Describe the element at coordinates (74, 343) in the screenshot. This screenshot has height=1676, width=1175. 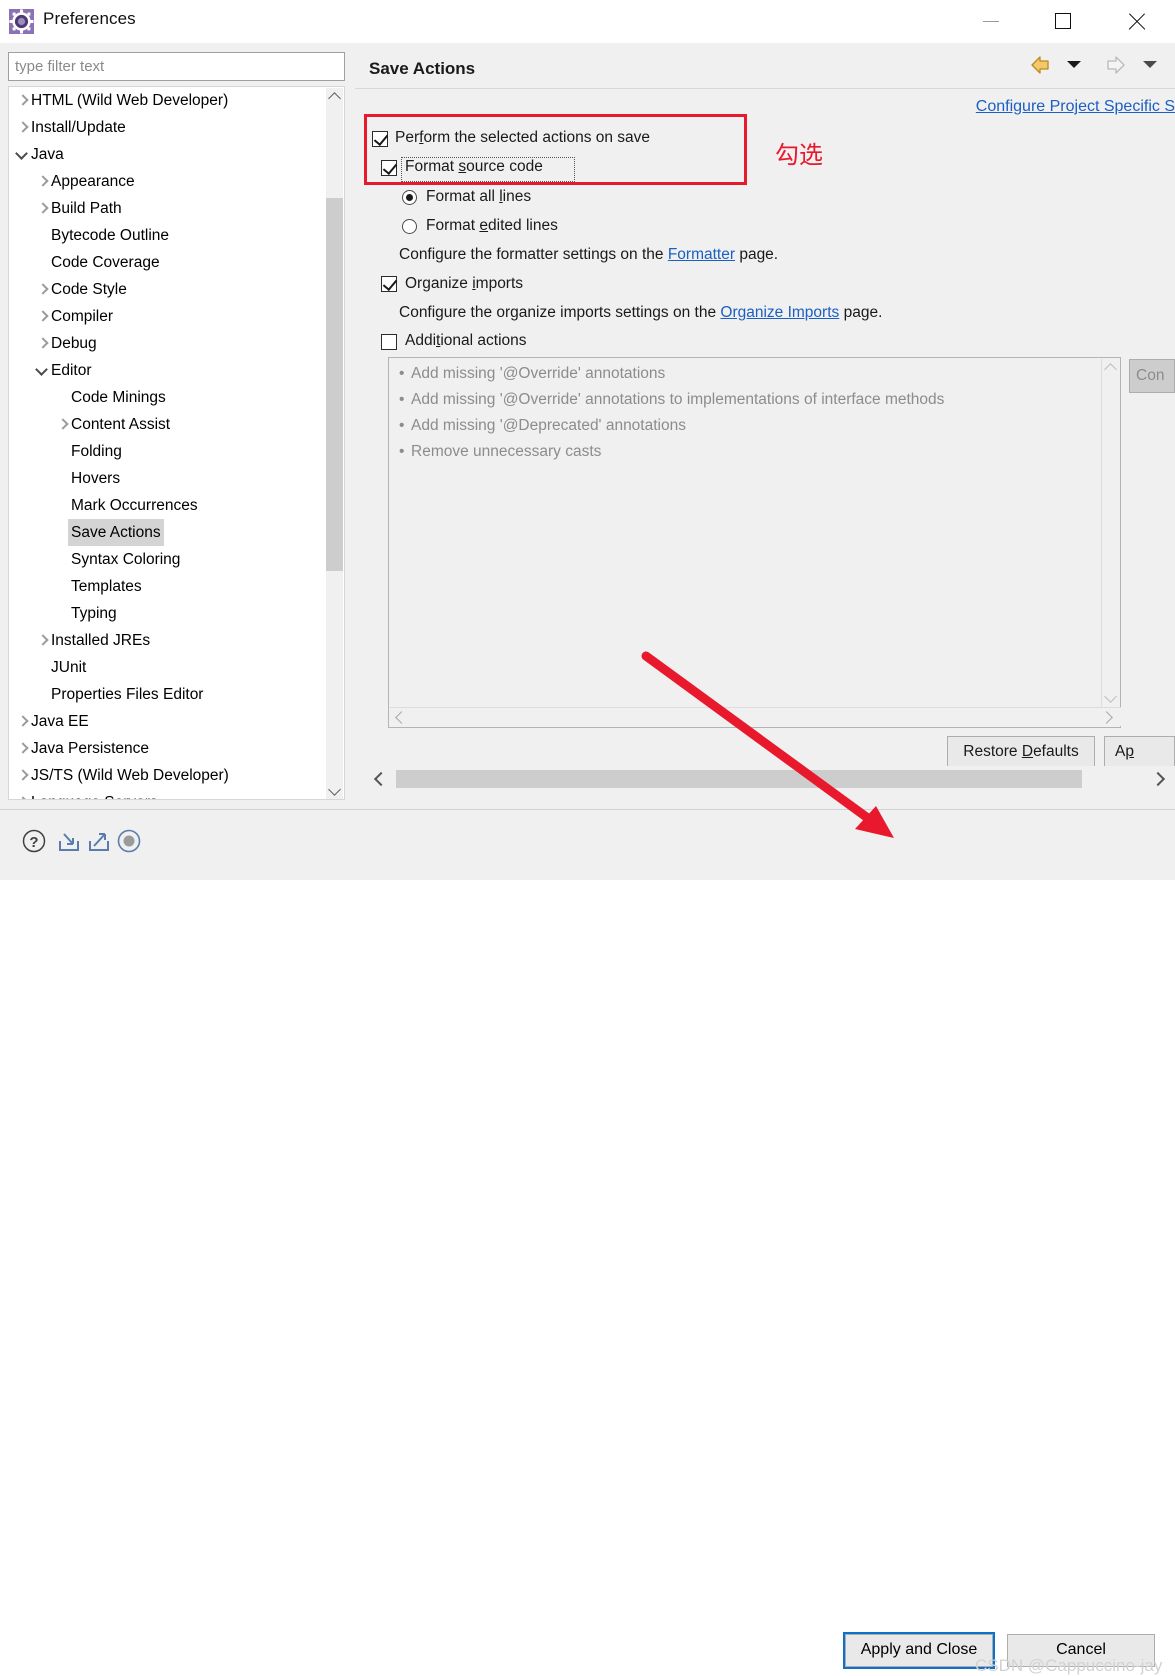
I see `sidebar-item-label: Debug` at that location.